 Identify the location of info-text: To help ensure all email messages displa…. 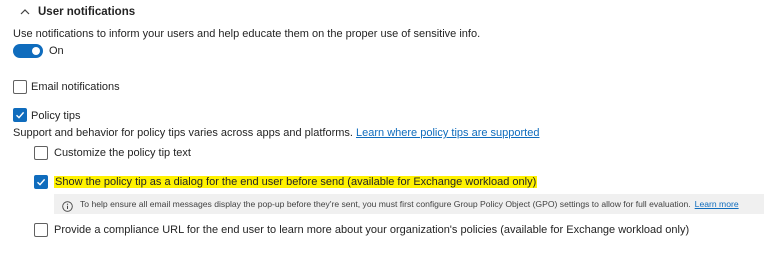
(385, 204).